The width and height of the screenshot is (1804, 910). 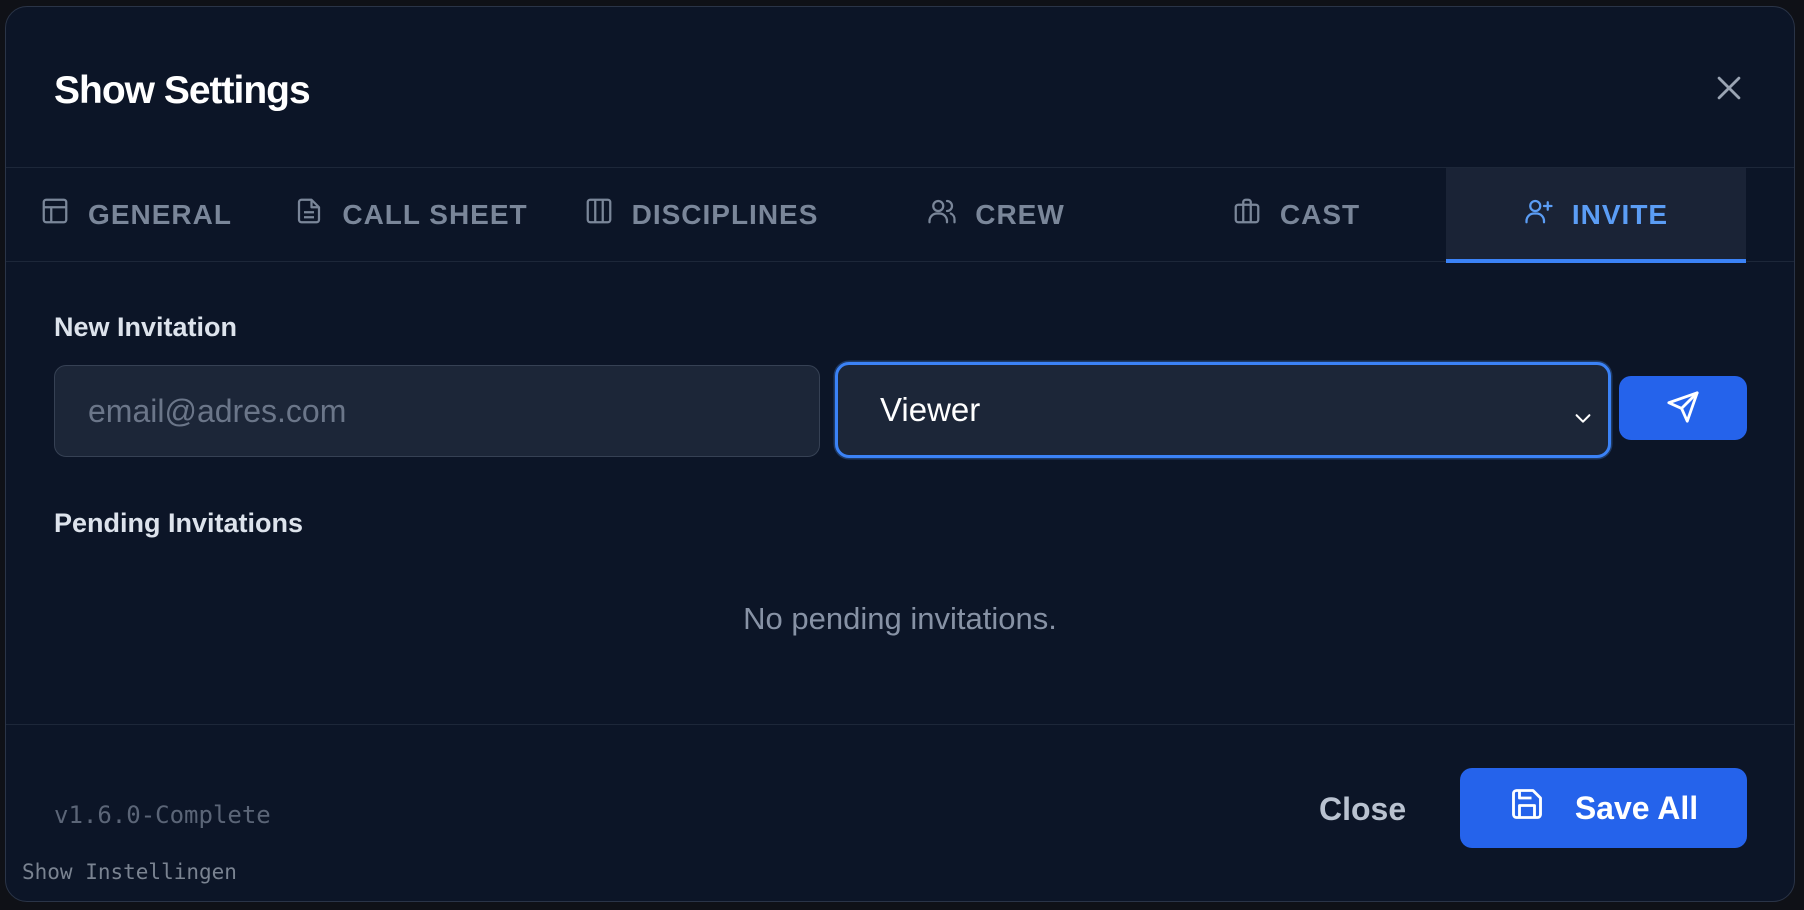 I want to click on tab-cast: CAST, so click(x=1296, y=214).